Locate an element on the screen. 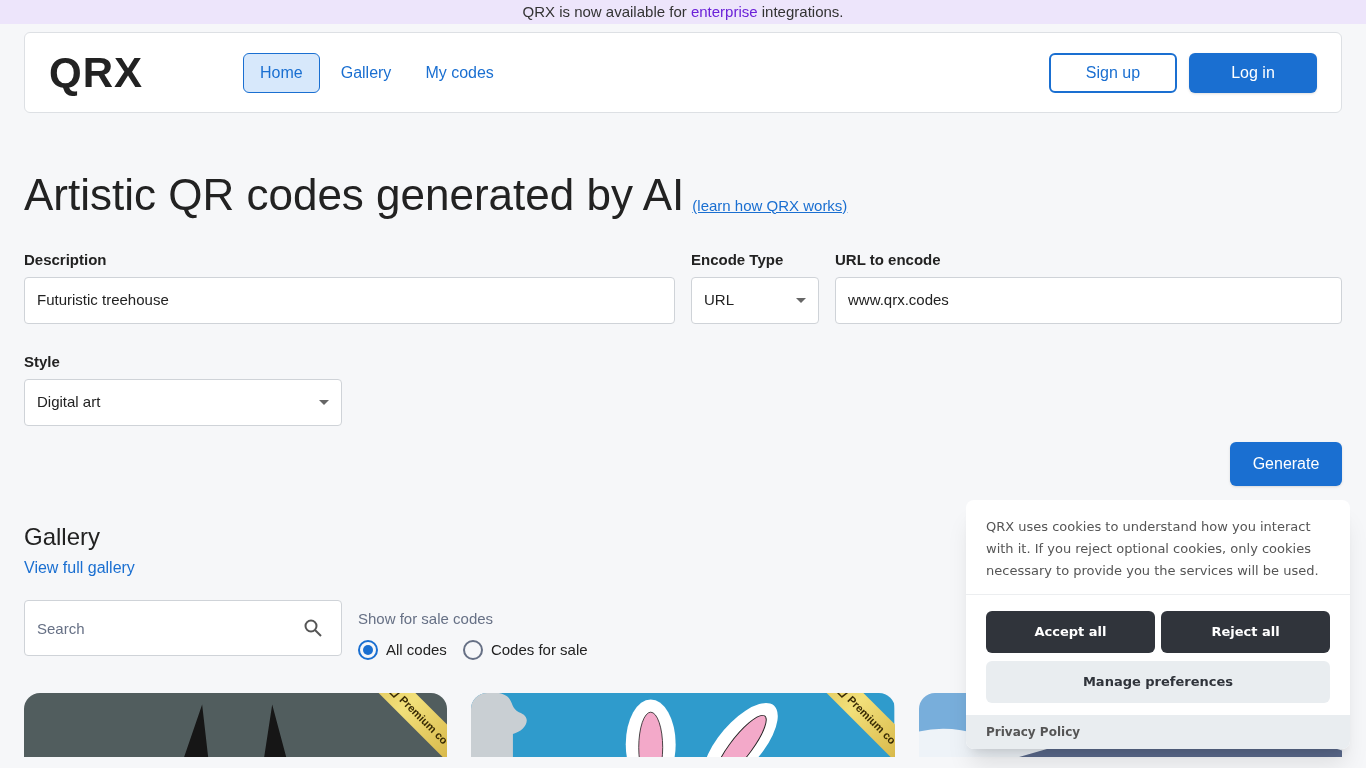 Image resolution: width=1366 pixels, height=768 pixels. page-title: Artistic QR codes generated by AI is located at coordinates (354, 195).